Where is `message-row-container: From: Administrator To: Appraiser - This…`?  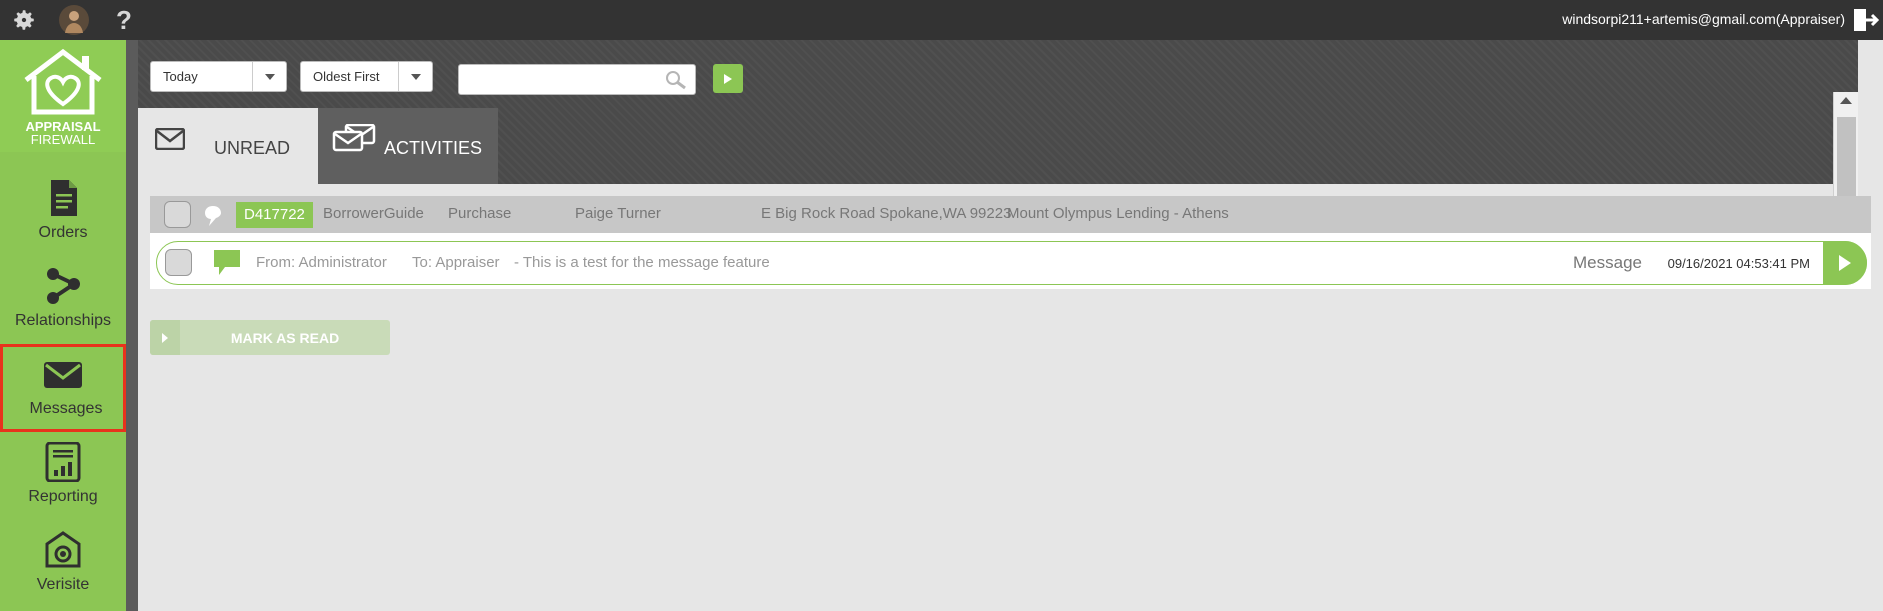
message-row-container: From: Administrator To: Appraiser - This… is located at coordinates (1010, 261).